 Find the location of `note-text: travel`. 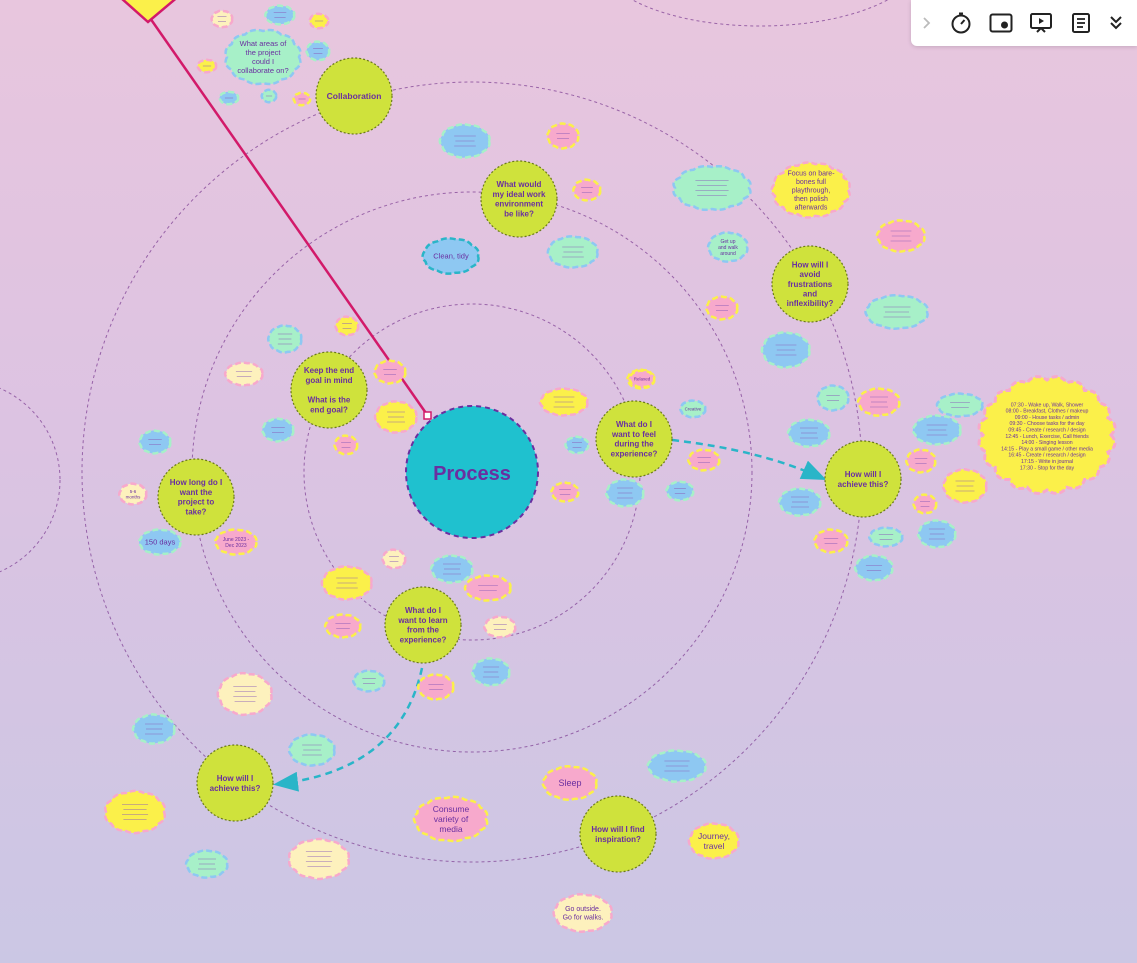

note-text: travel is located at coordinates (714, 846).